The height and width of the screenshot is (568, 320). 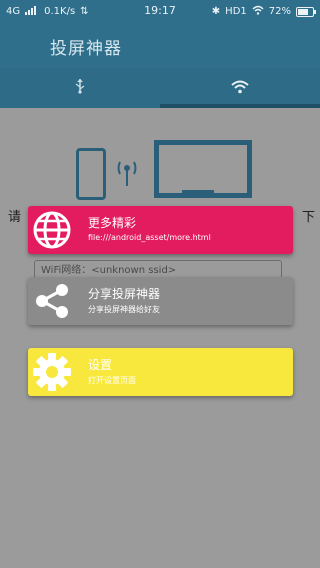 What do you see at coordinates (306, 11) in the screenshot?
I see `battery-icon` at bounding box center [306, 11].